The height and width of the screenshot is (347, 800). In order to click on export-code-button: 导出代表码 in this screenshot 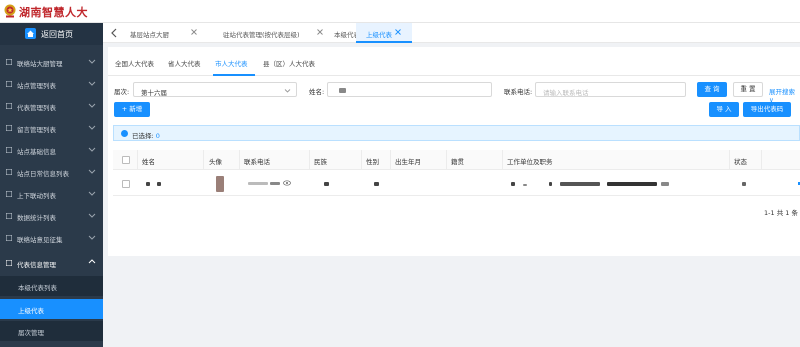, I will do `click(767, 109)`.